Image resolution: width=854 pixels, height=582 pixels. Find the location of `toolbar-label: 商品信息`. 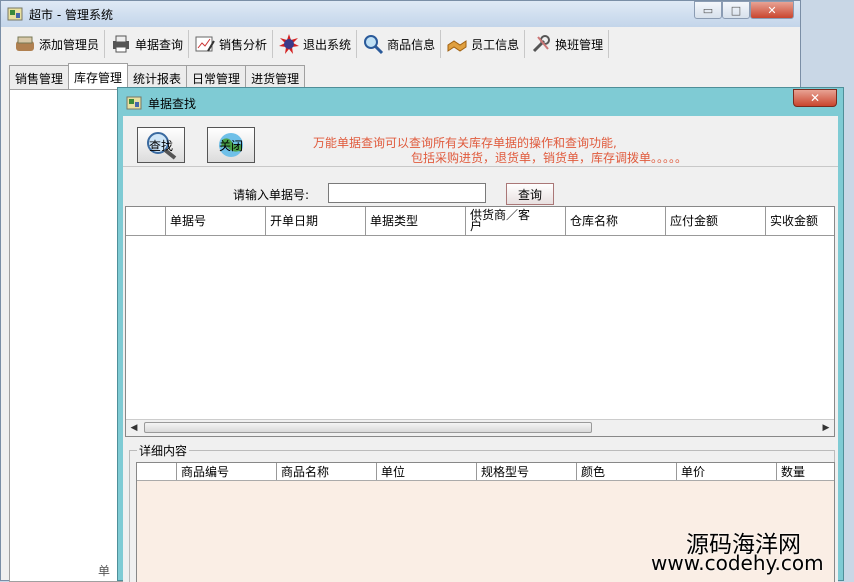

toolbar-label: 商品信息 is located at coordinates (411, 44).